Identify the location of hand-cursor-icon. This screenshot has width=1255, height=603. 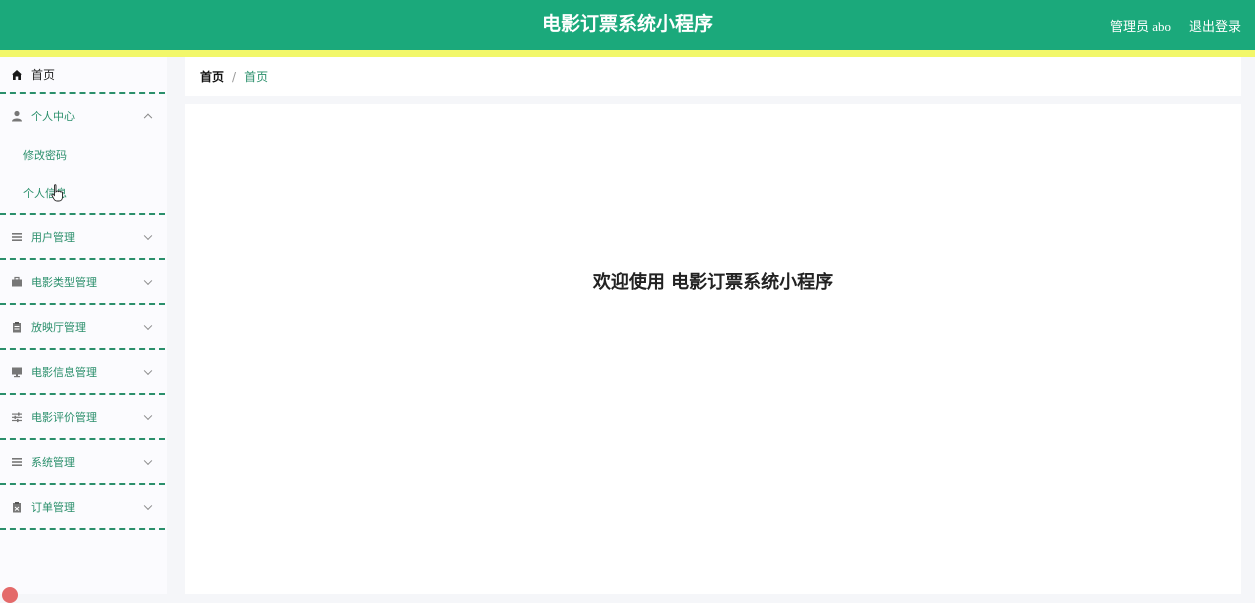
(57, 193).